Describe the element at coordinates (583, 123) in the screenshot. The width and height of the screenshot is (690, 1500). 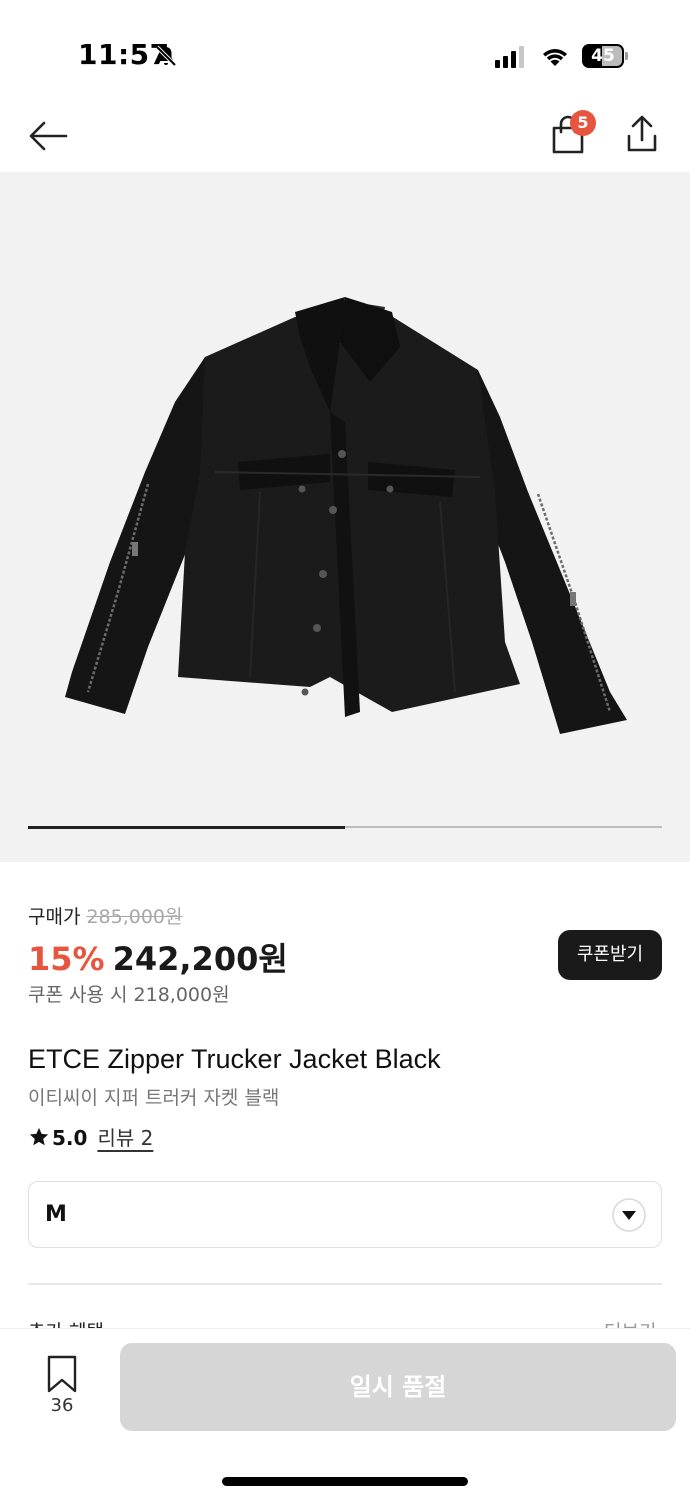
I see `cart-count-badge: 5` at that location.